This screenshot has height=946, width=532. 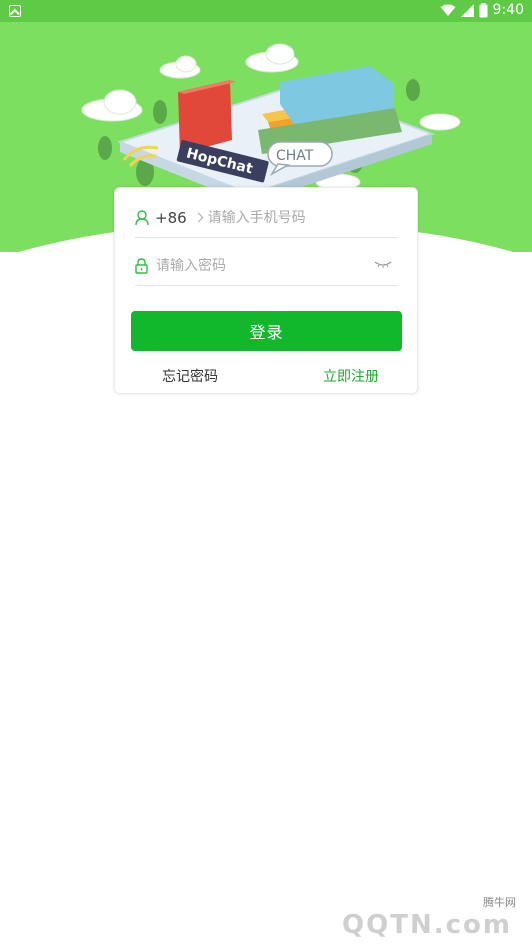 What do you see at coordinates (266, 290) in the screenshot?
I see `login-card: +86 登录 忘记密码 立即注册` at bounding box center [266, 290].